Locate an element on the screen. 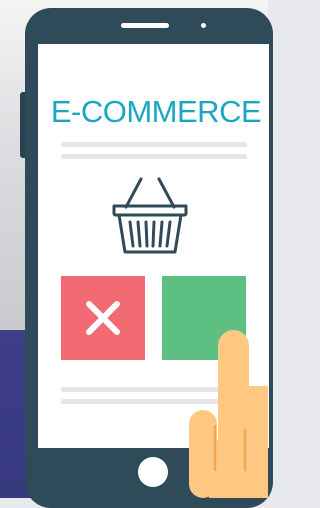  x-mark-icon is located at coordinates (103, 318).